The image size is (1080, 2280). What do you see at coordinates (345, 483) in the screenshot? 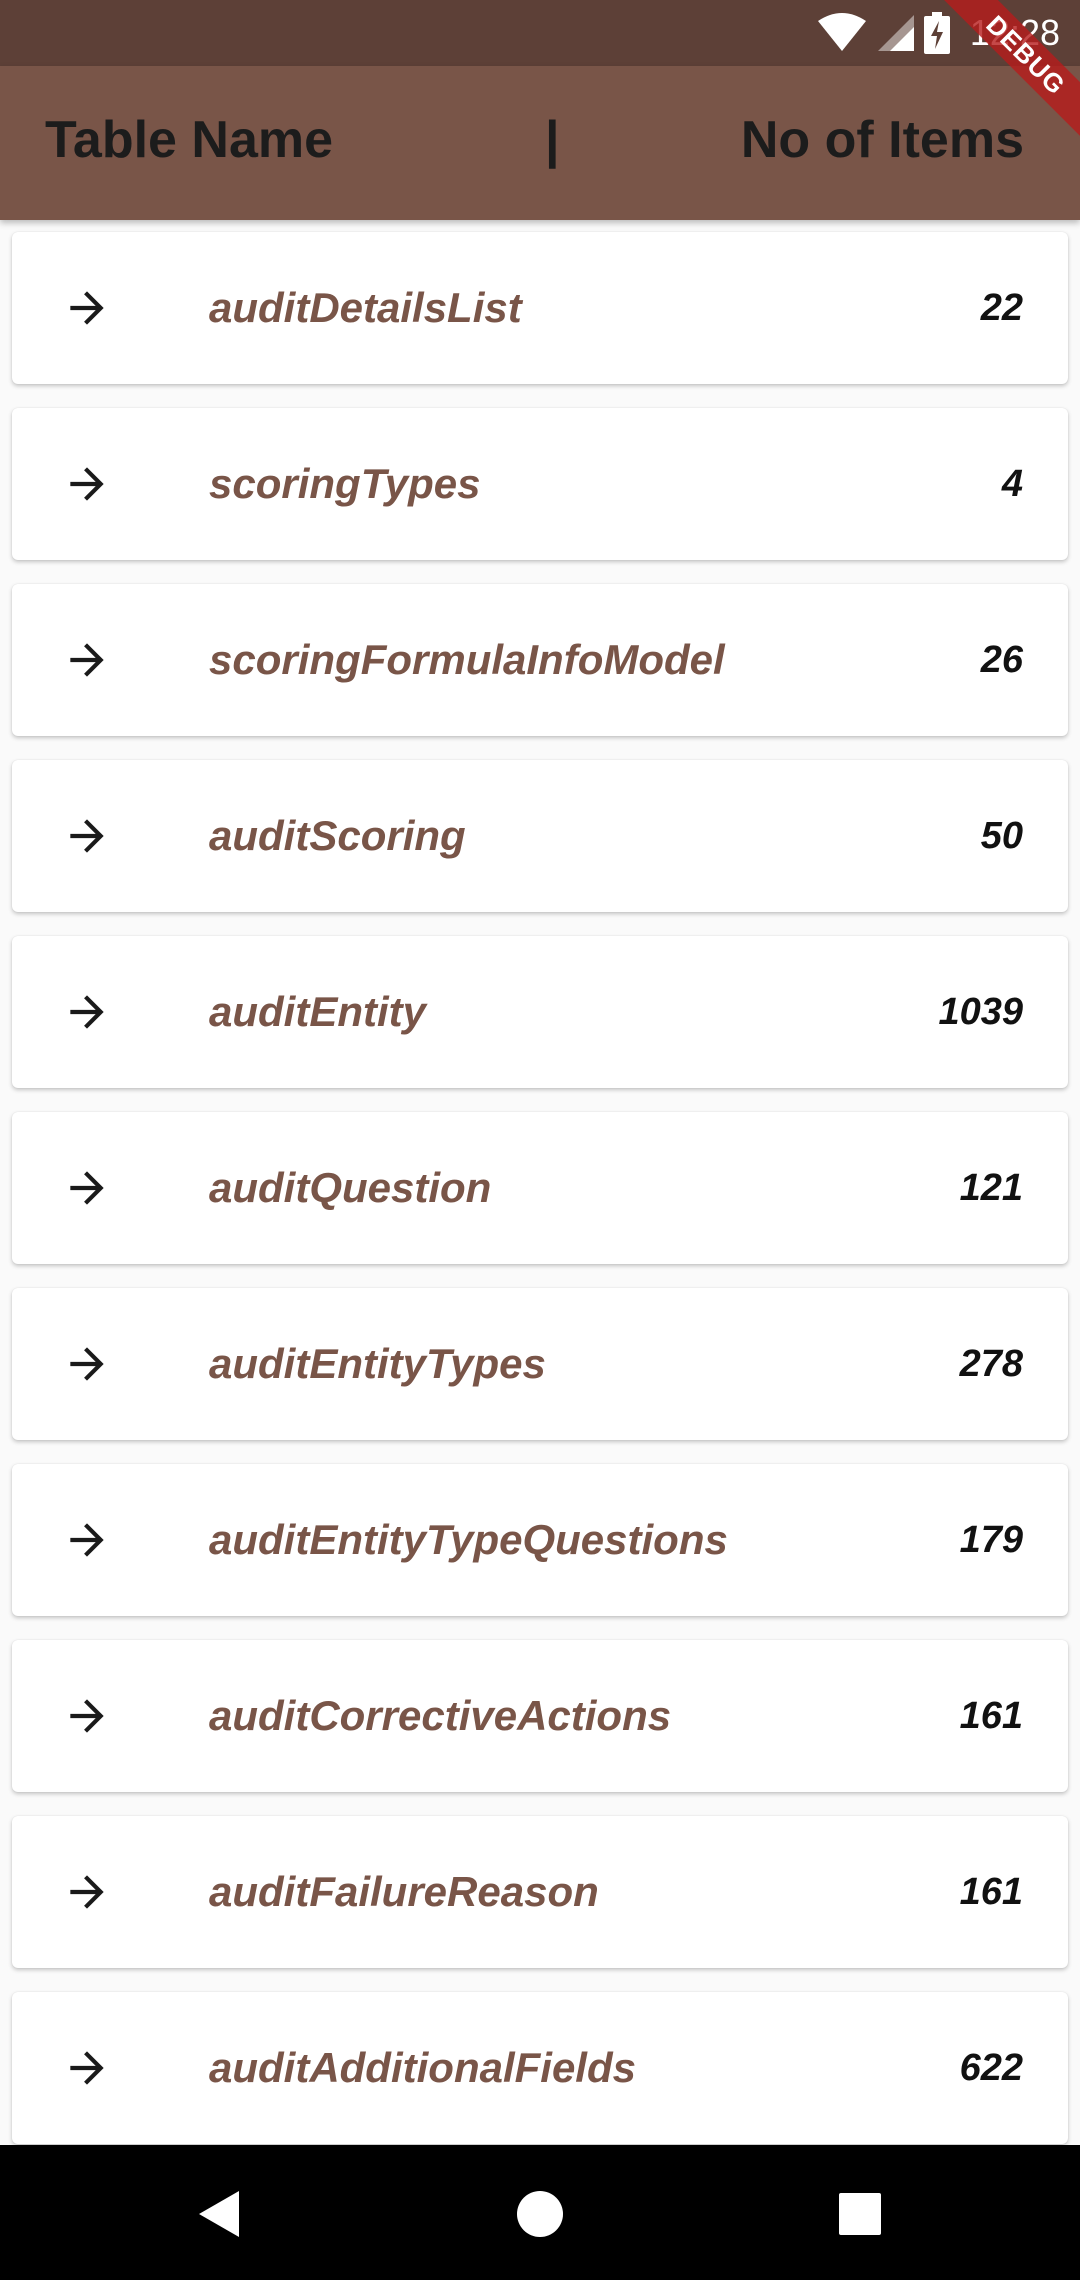
I see `table-name: scoringTypes` at bounding box center [345, 483].